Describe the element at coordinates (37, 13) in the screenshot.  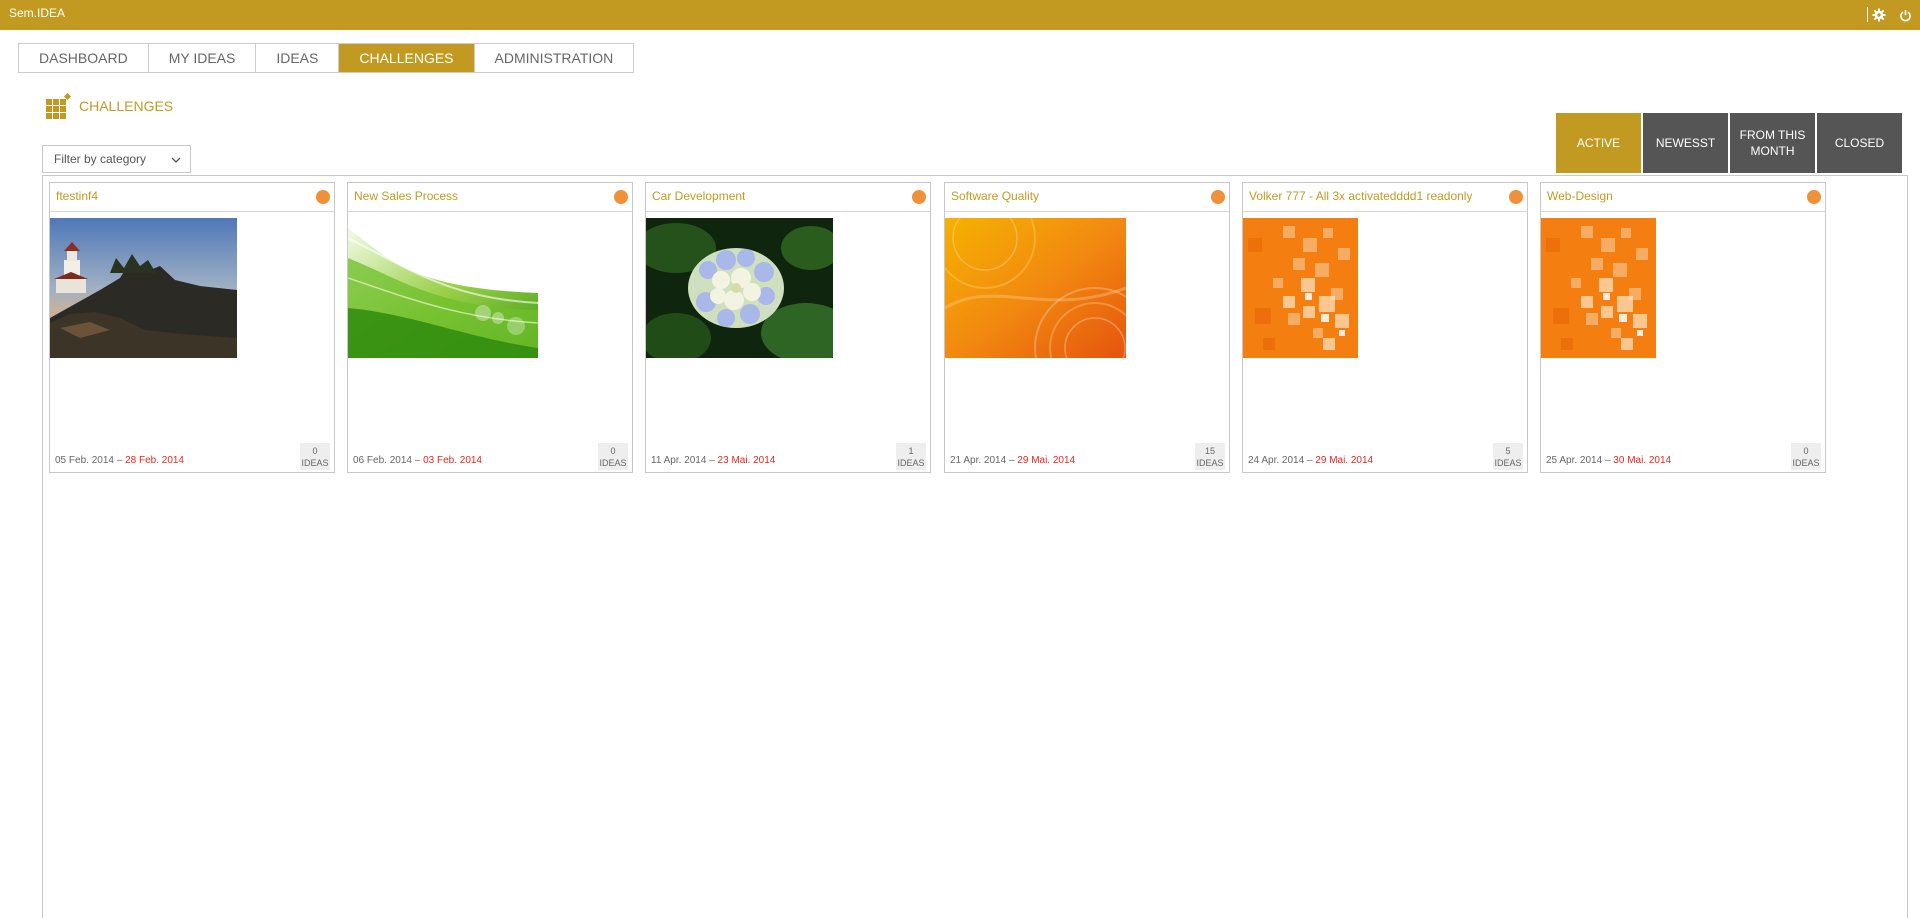
I see `app-title: Sem.IDEA` at that location.